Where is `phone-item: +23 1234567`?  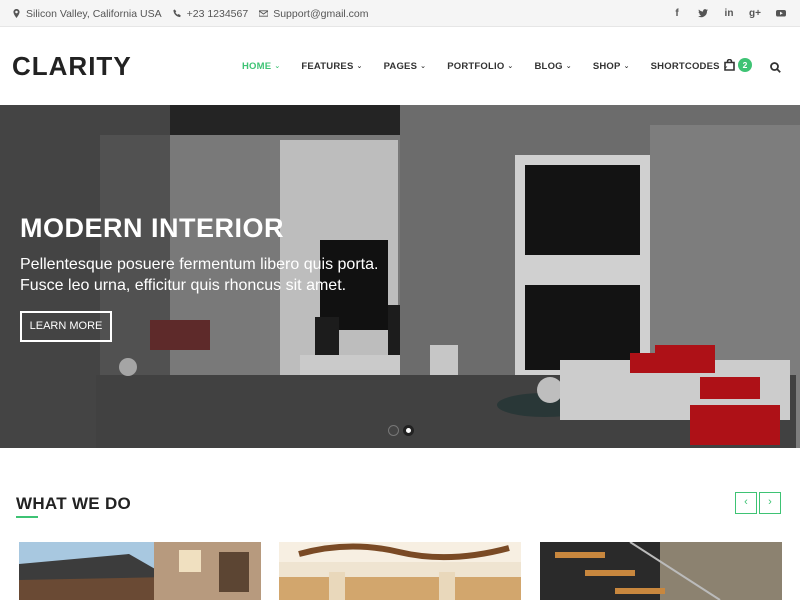
phone-item: +23 1234567 is located at coordinates (211, 13).